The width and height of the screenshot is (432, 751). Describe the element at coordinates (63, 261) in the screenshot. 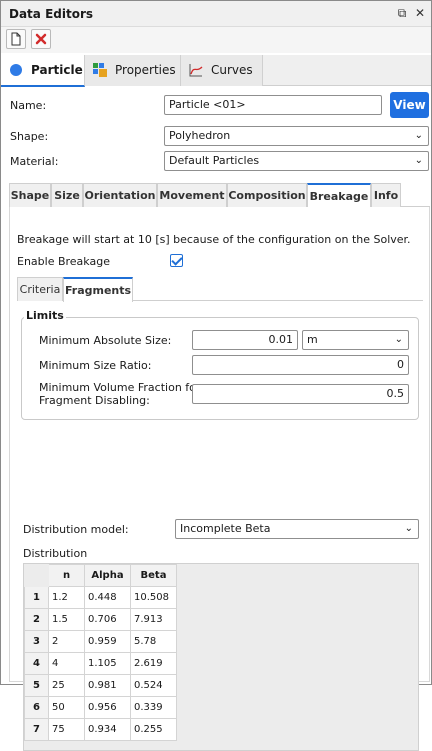

I see `enable-breakage-label: Enable Breakage` at that location.